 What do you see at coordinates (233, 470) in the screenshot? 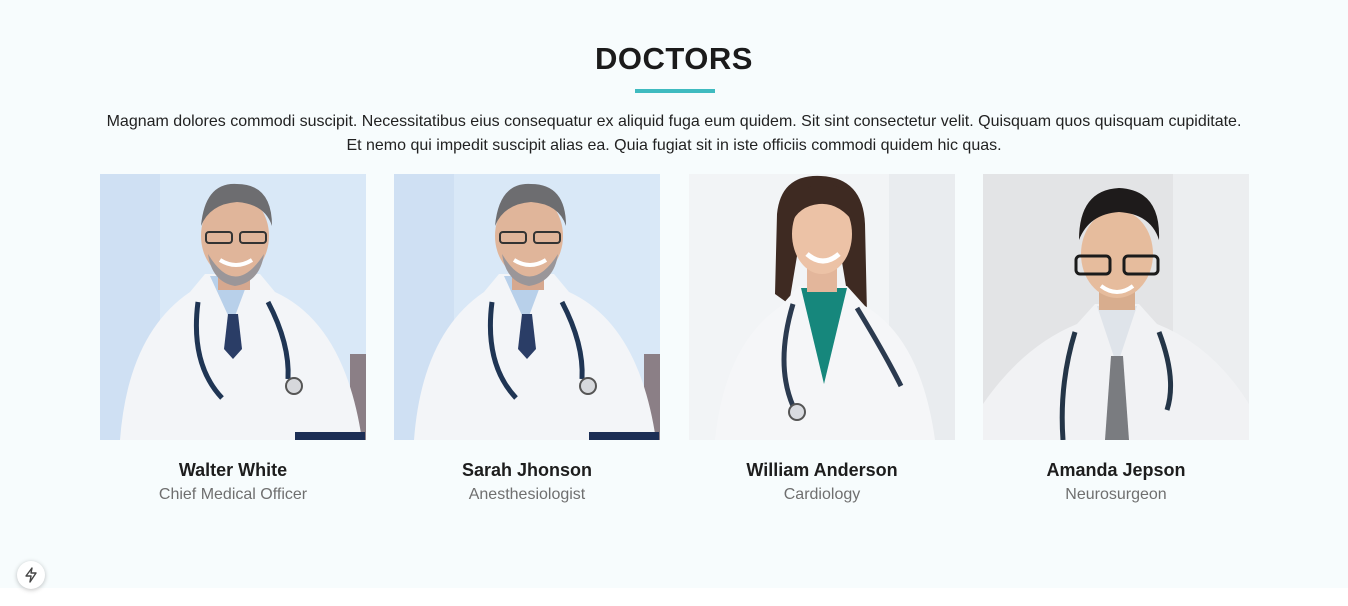
I see `doctor-name: Walter White` at bounding box center [233, 470].